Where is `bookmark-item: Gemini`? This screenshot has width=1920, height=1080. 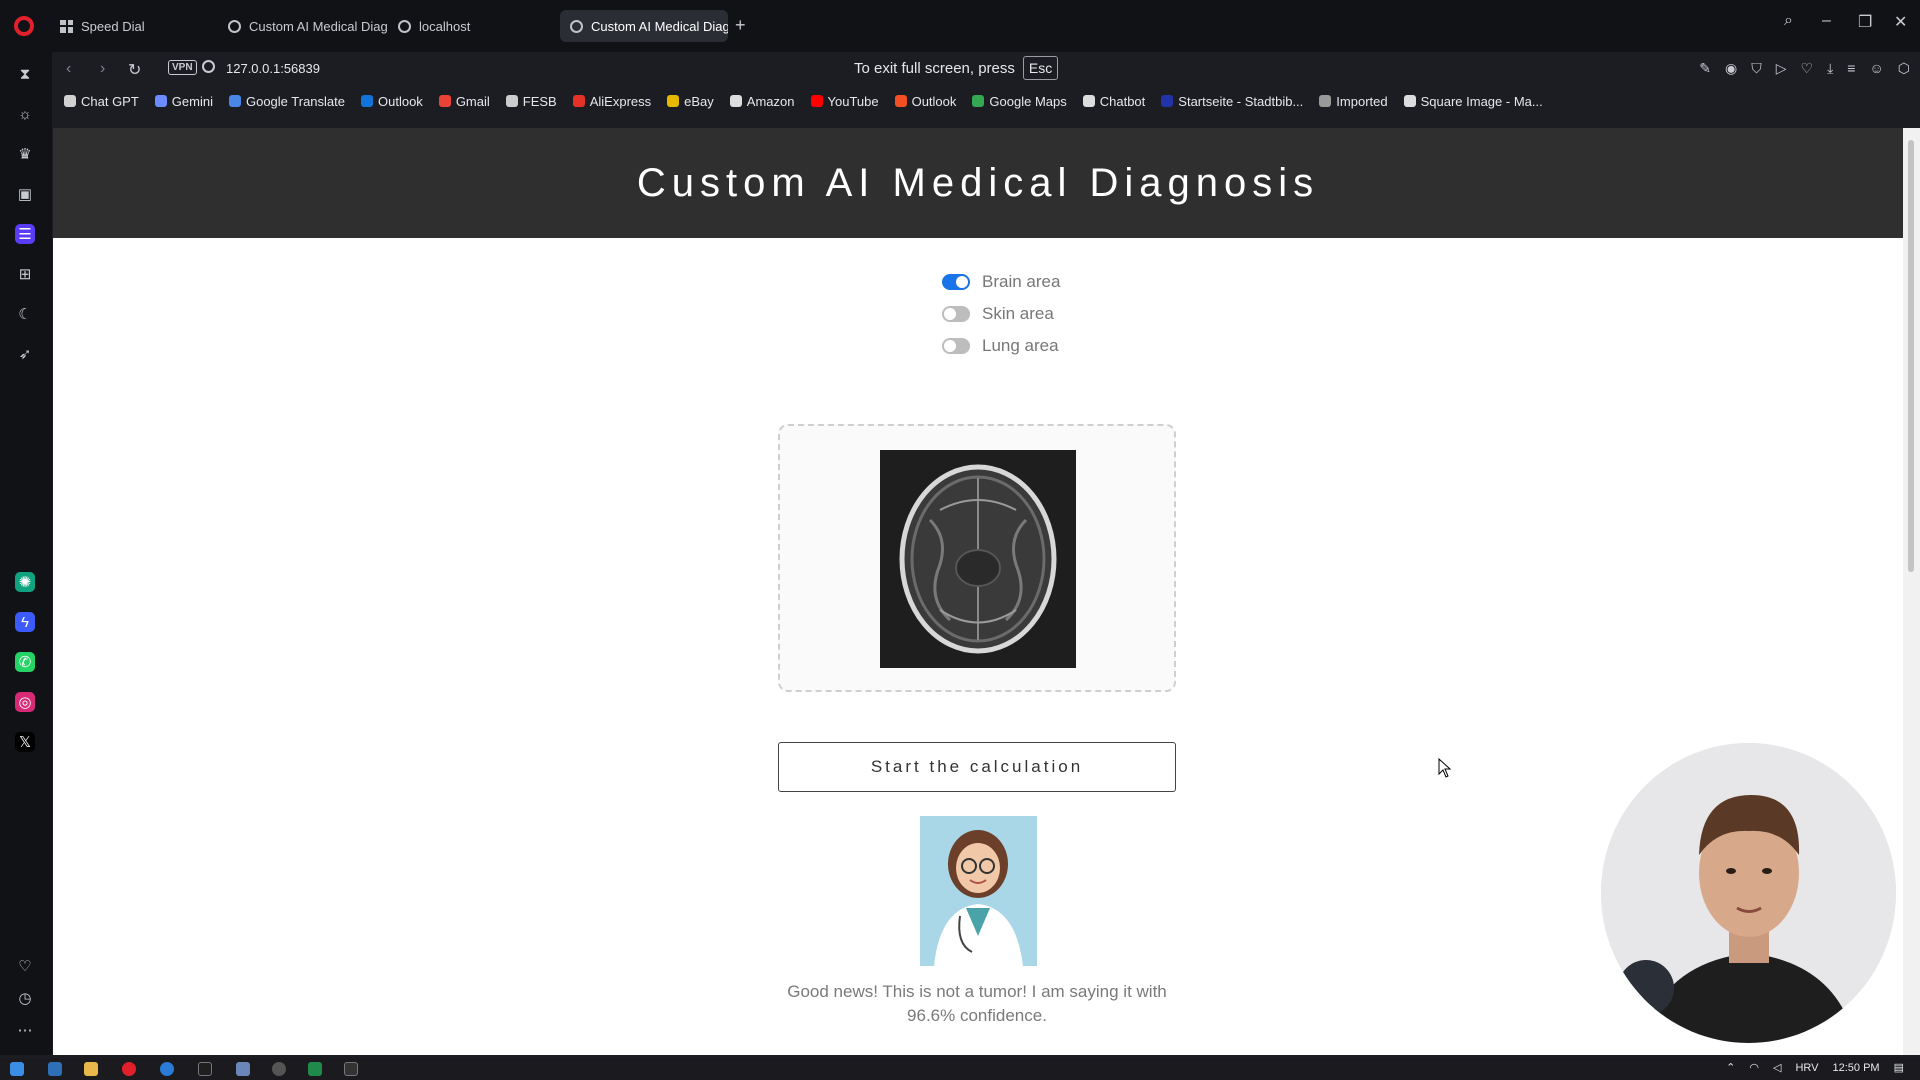
bookmark-item: Gemini is located at coordinates (183, 101).